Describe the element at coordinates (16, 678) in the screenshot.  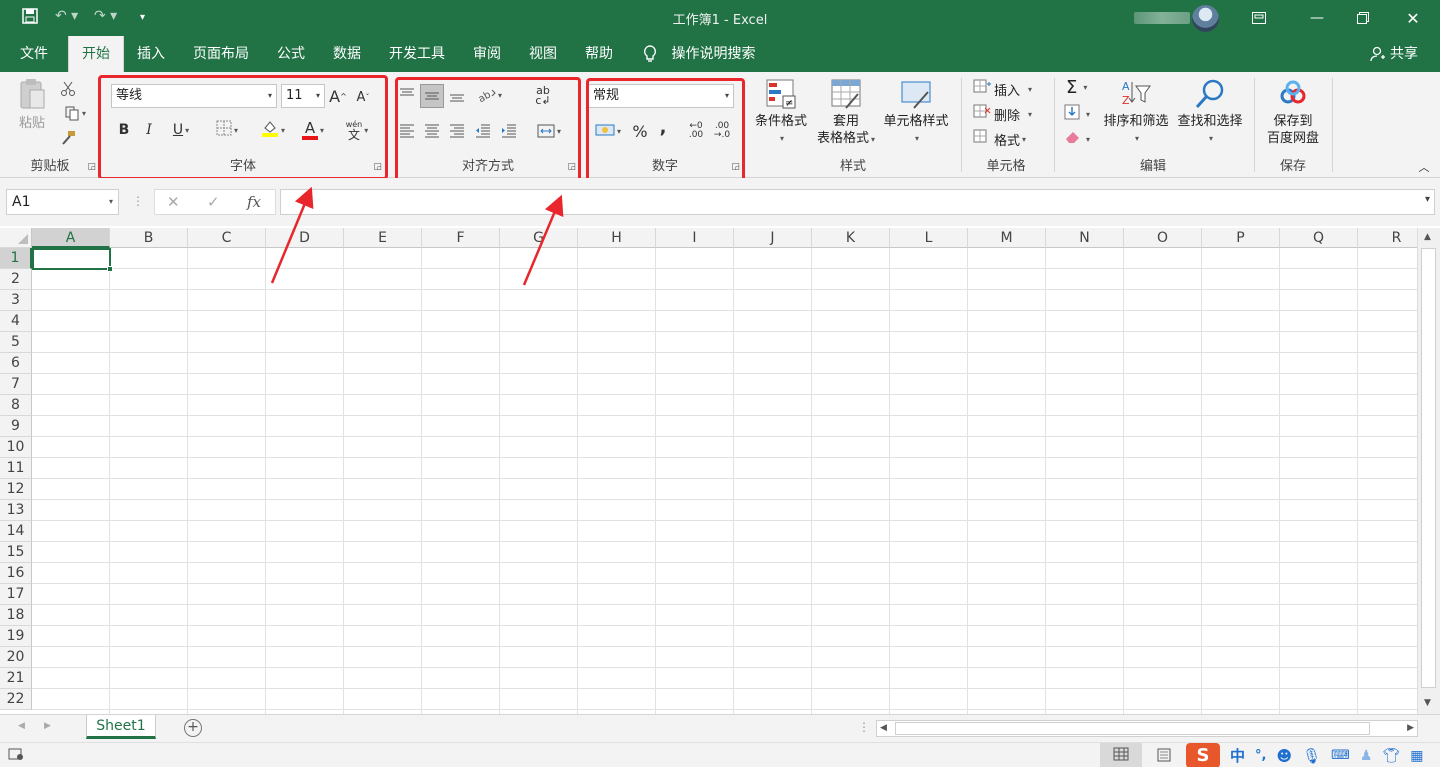
I see `row-header: 21` at that location.